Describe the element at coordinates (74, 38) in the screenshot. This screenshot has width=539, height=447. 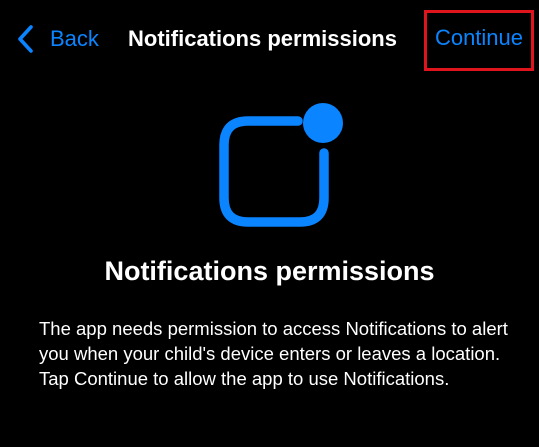
I see `back-label: Back` at that location.